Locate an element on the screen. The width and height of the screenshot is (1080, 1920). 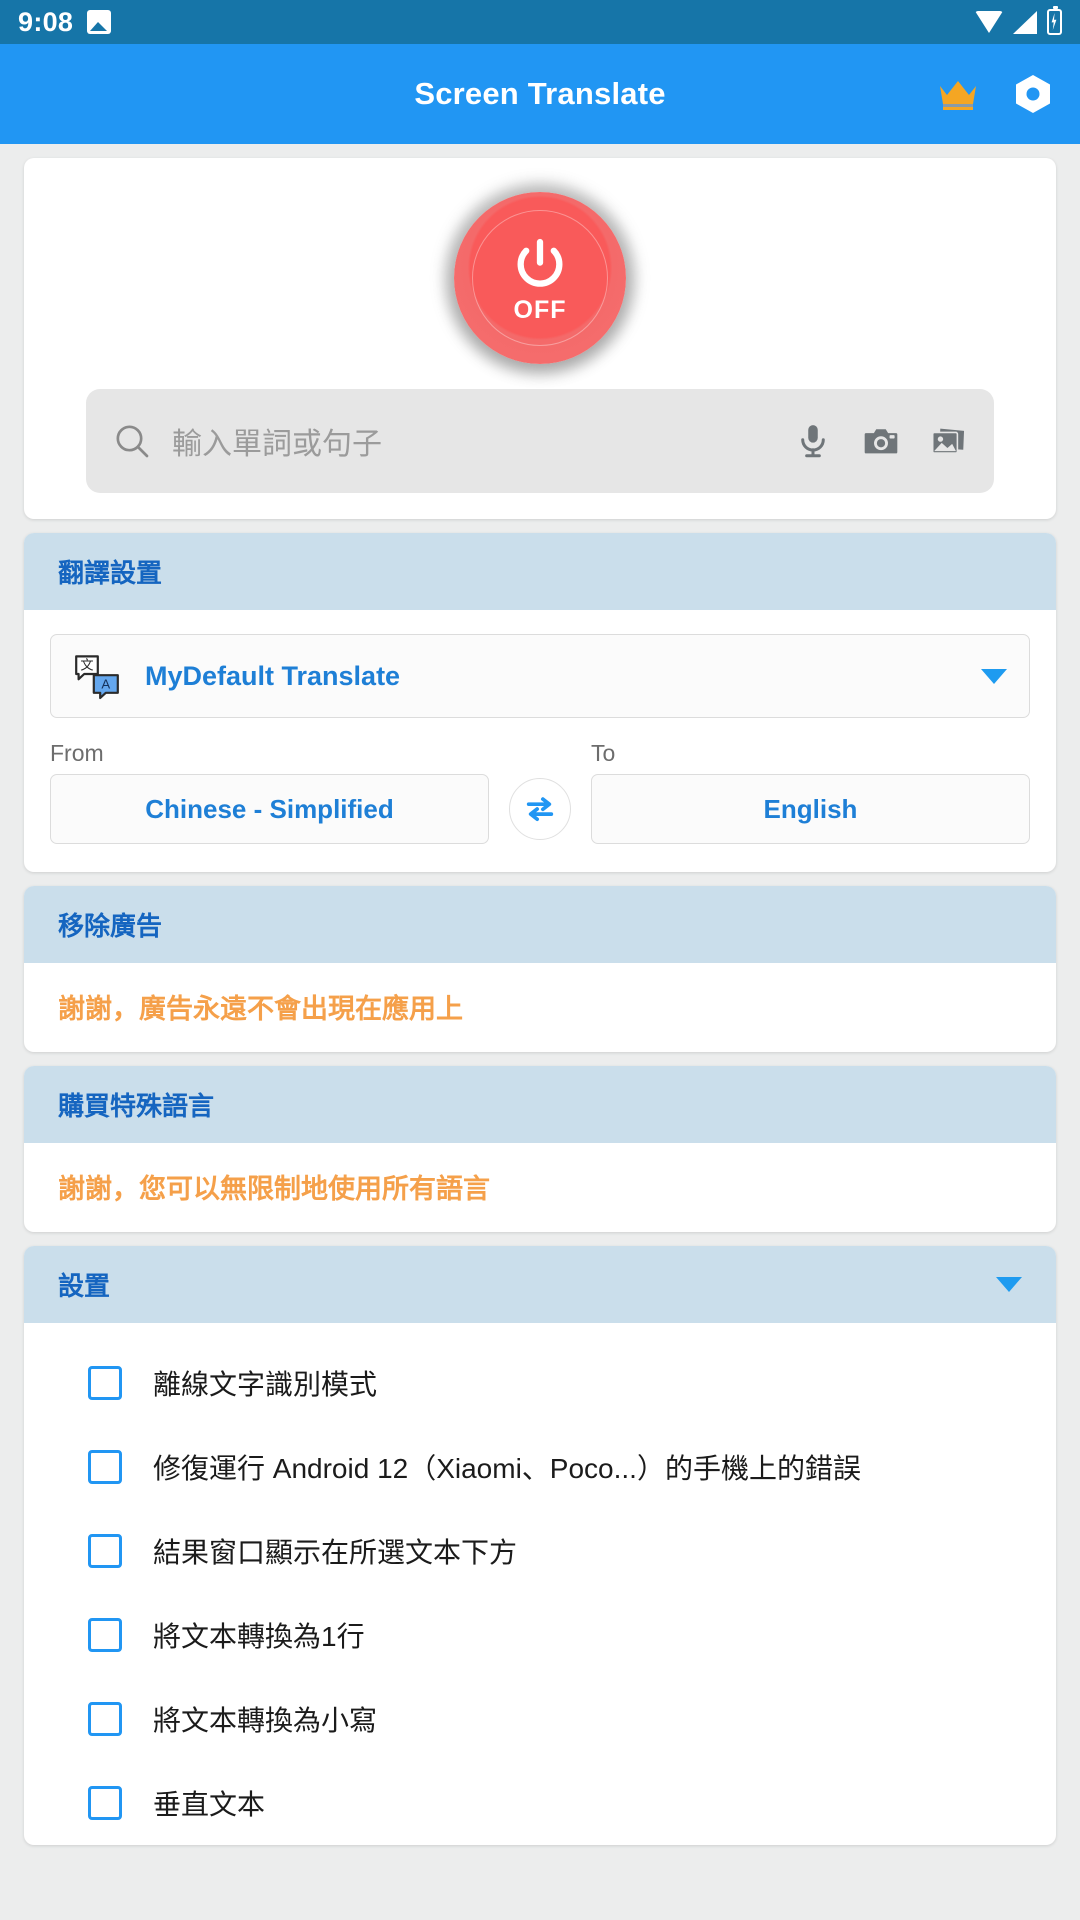
search-bar: 輸入單詞或句子 is located at coordinates (540, 441).